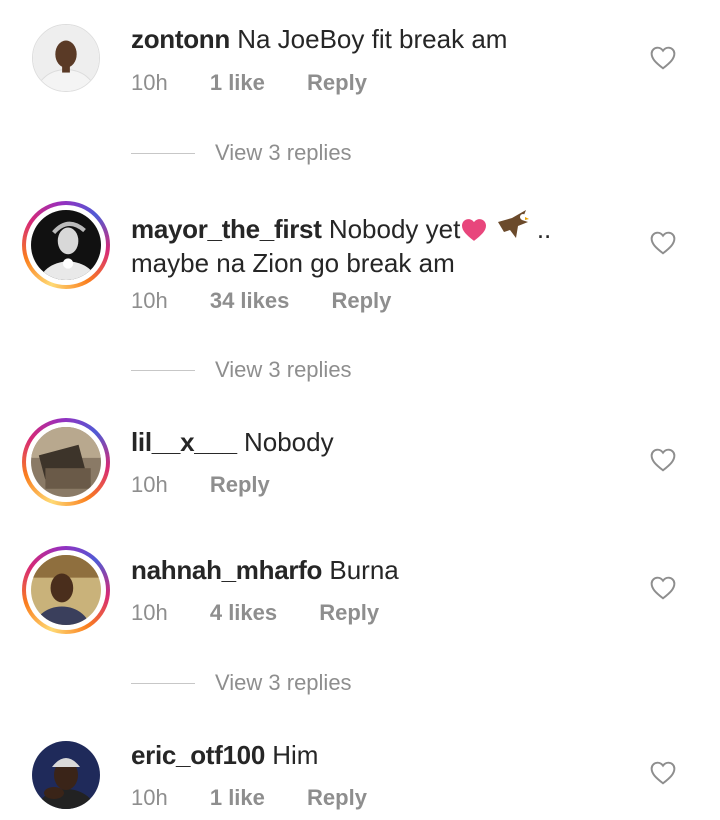  Describe the element at coordinates (184, 442) in the screenshot. I see `username-link: lil__x___` at that location.